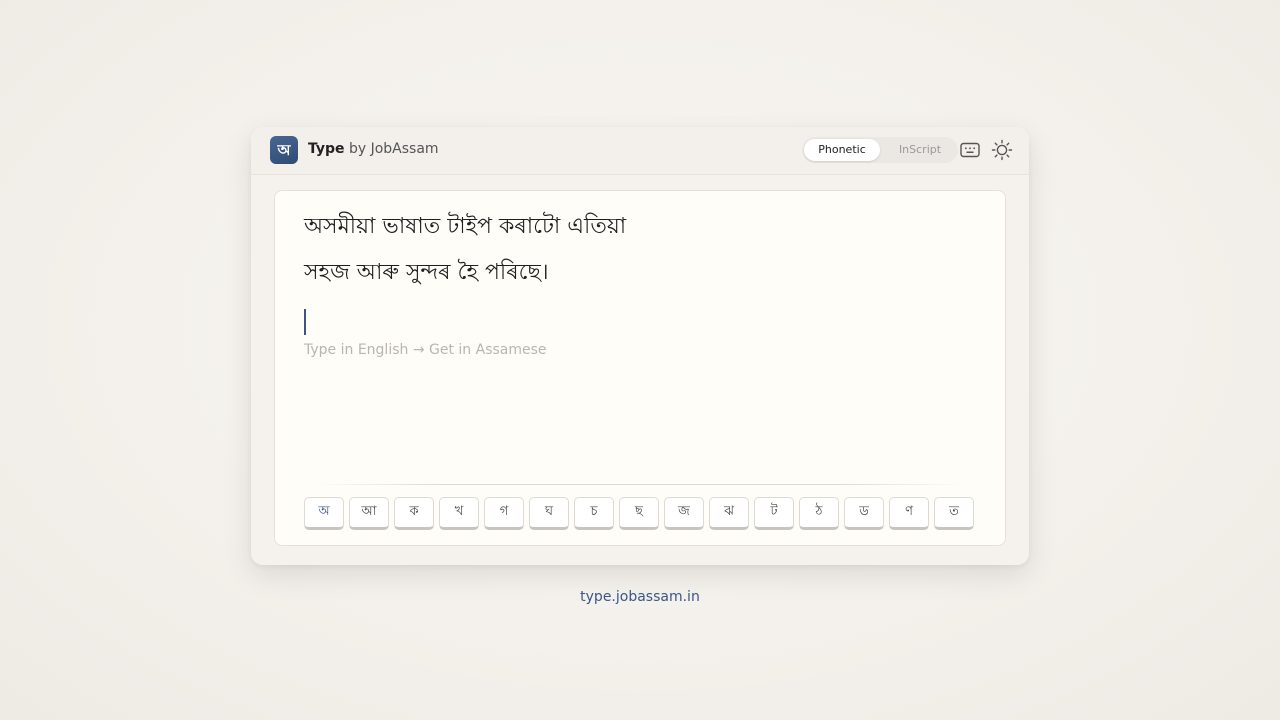 The height and width of the screenshot is (720, 1280). I want to click on sun-icon, so click(1002, 150).